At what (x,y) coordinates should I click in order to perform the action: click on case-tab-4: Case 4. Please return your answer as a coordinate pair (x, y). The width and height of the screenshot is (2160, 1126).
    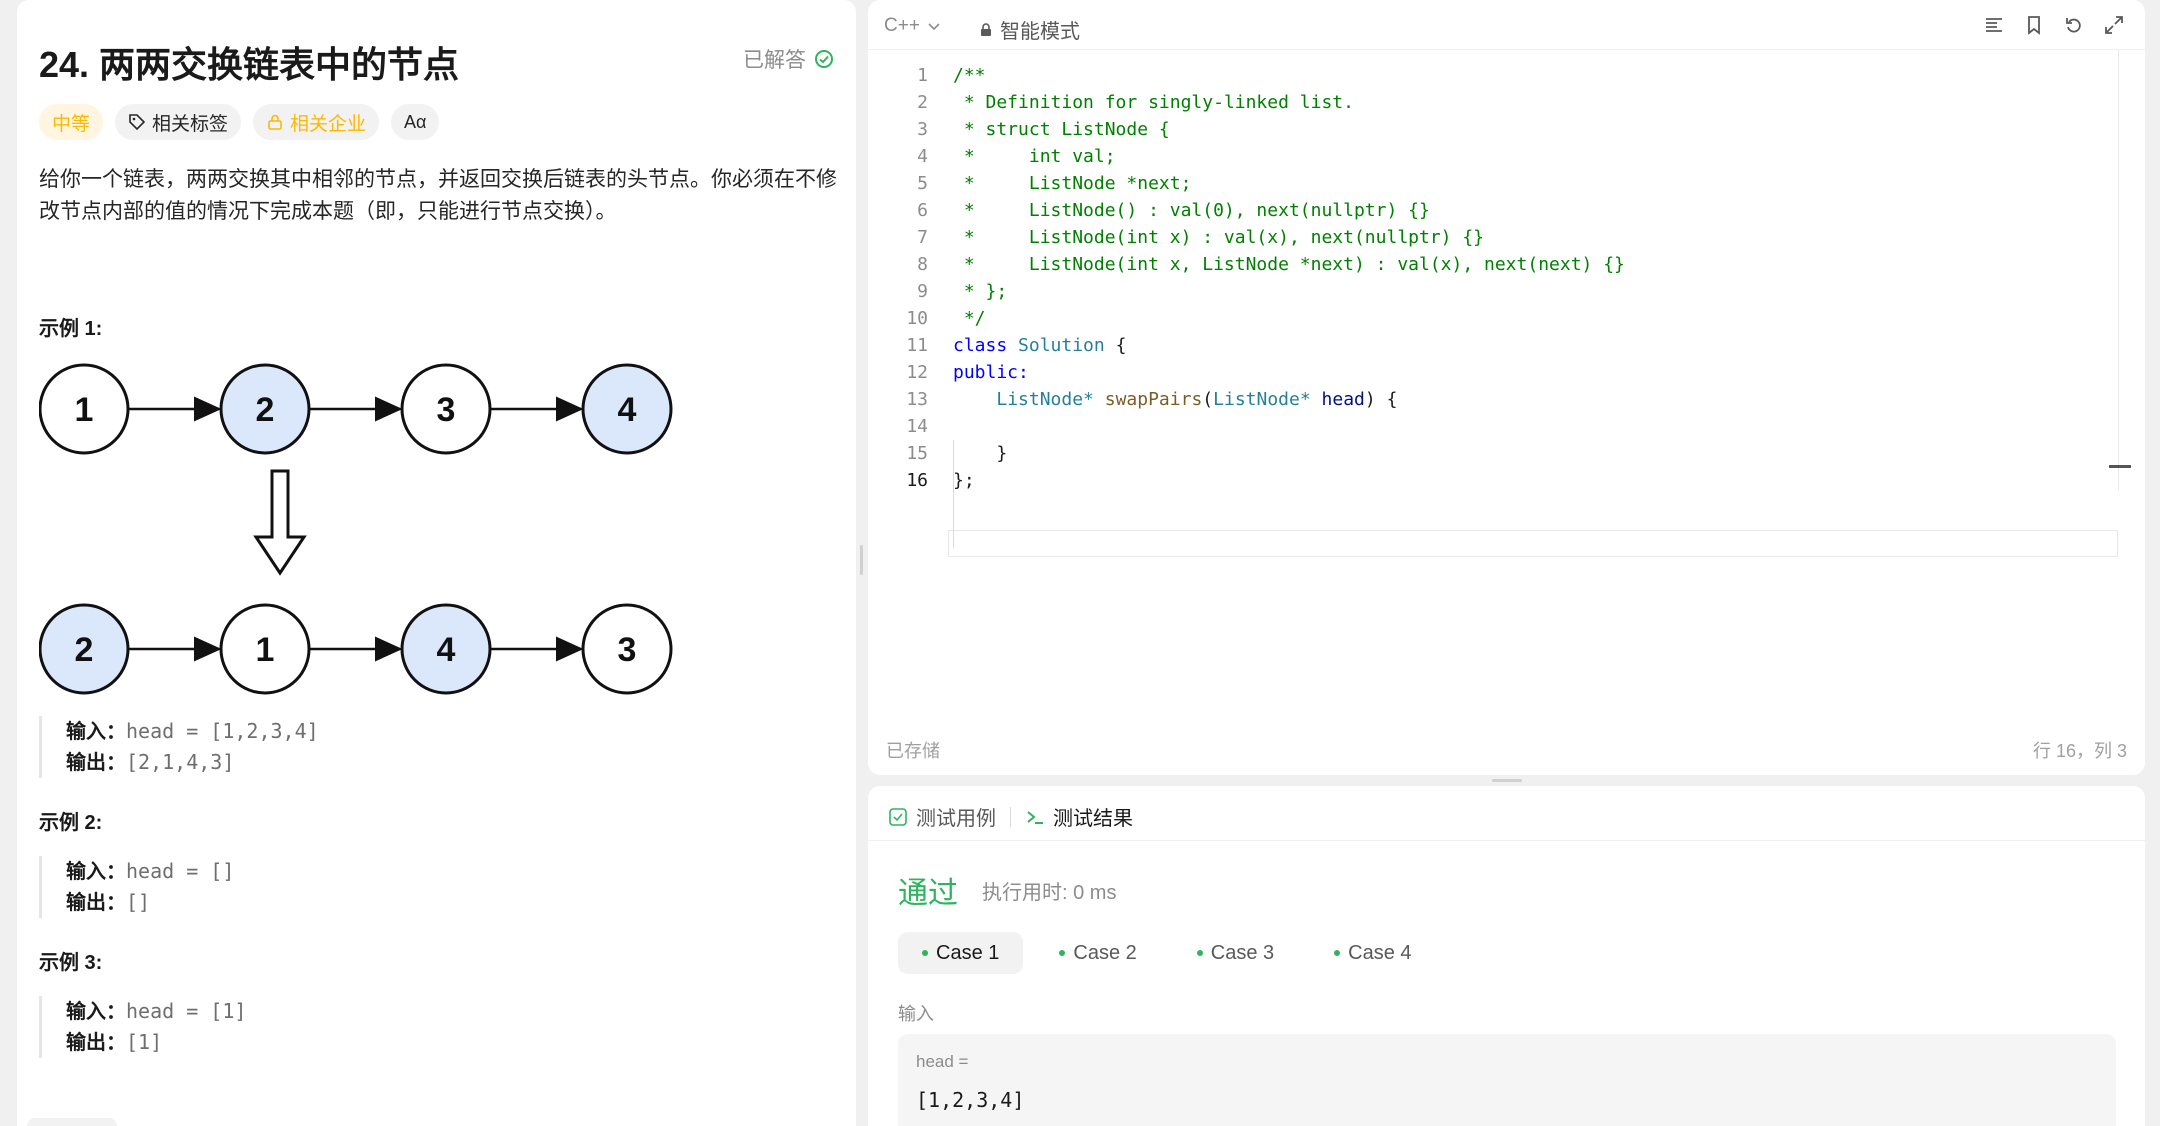
    Looking at the image, I should click on (1372, 953).